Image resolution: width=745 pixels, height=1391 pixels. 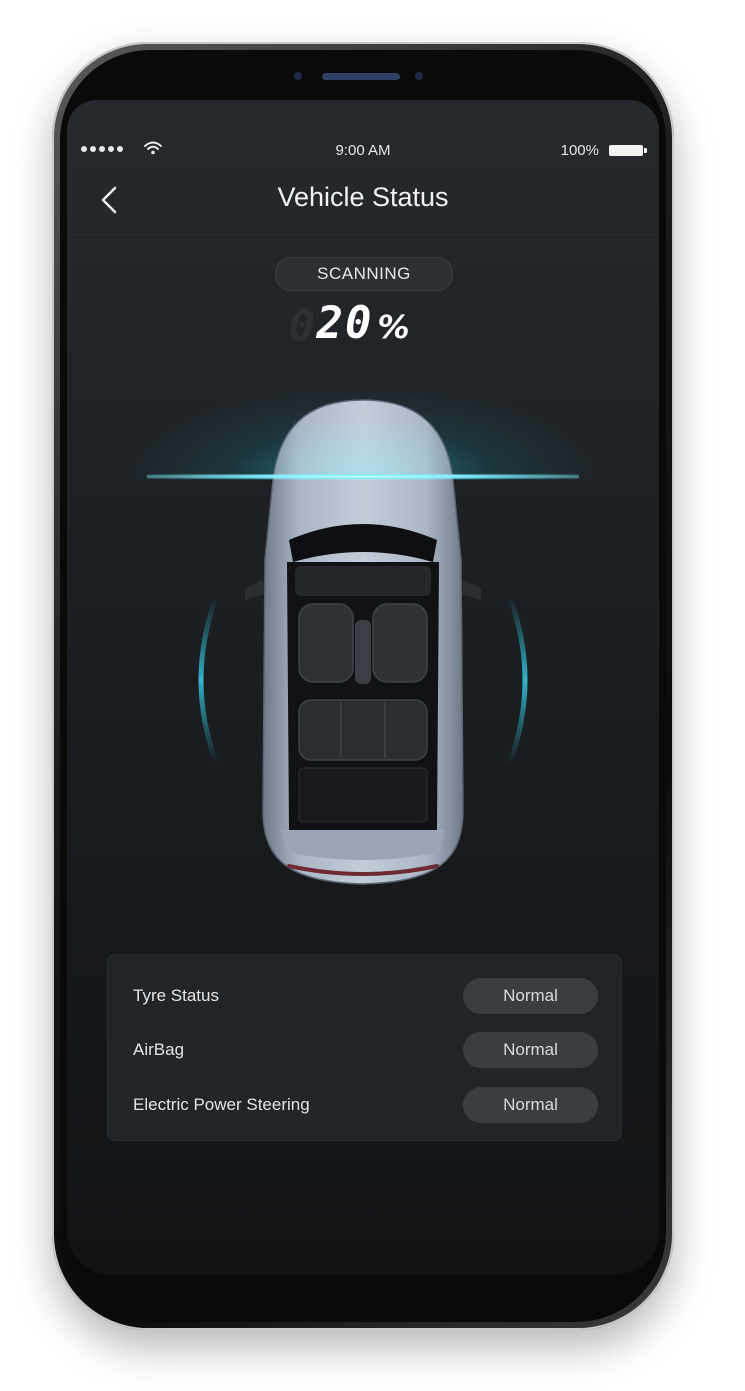 I want to click on battery-icon, so click(x=628, y=150).